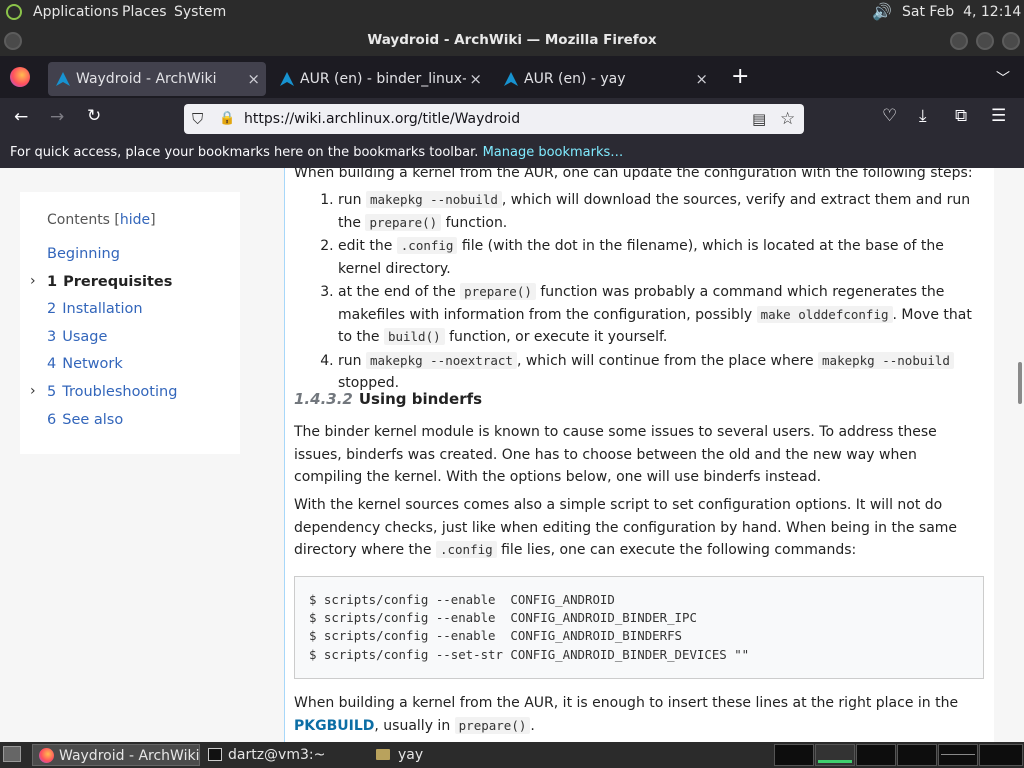 This screenshot has width=1024, height=768. I want to click on toc-hide-link: hide, so click(135, 220).